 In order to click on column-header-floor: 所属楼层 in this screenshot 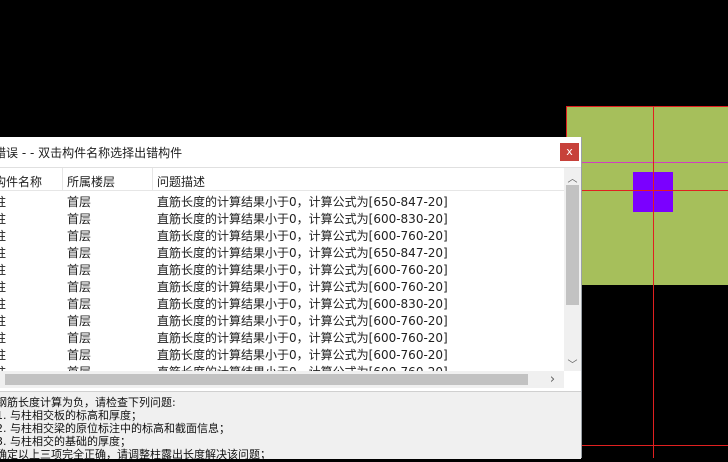, I will do `click(91, 181)`.